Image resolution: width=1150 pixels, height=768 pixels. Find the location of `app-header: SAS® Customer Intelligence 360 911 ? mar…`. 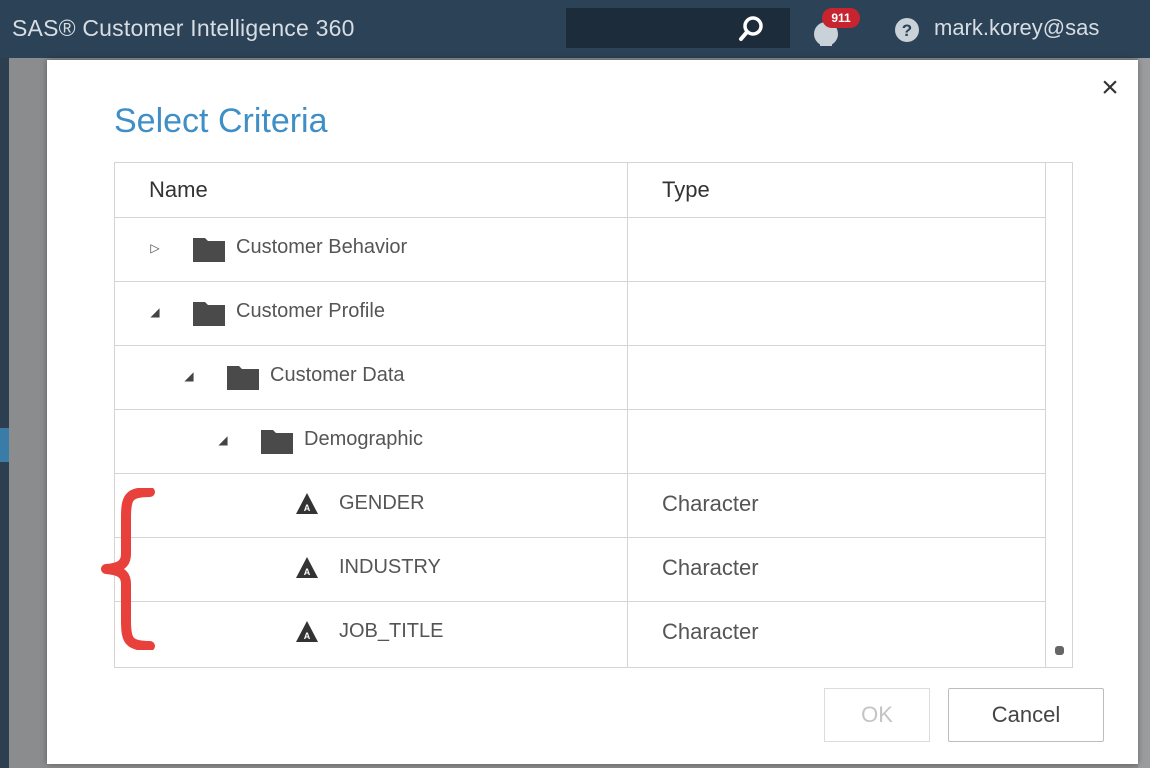

app-header: SAS® Customer Intelligence 360 911 ? mar… is located at coordinates (575, 29).